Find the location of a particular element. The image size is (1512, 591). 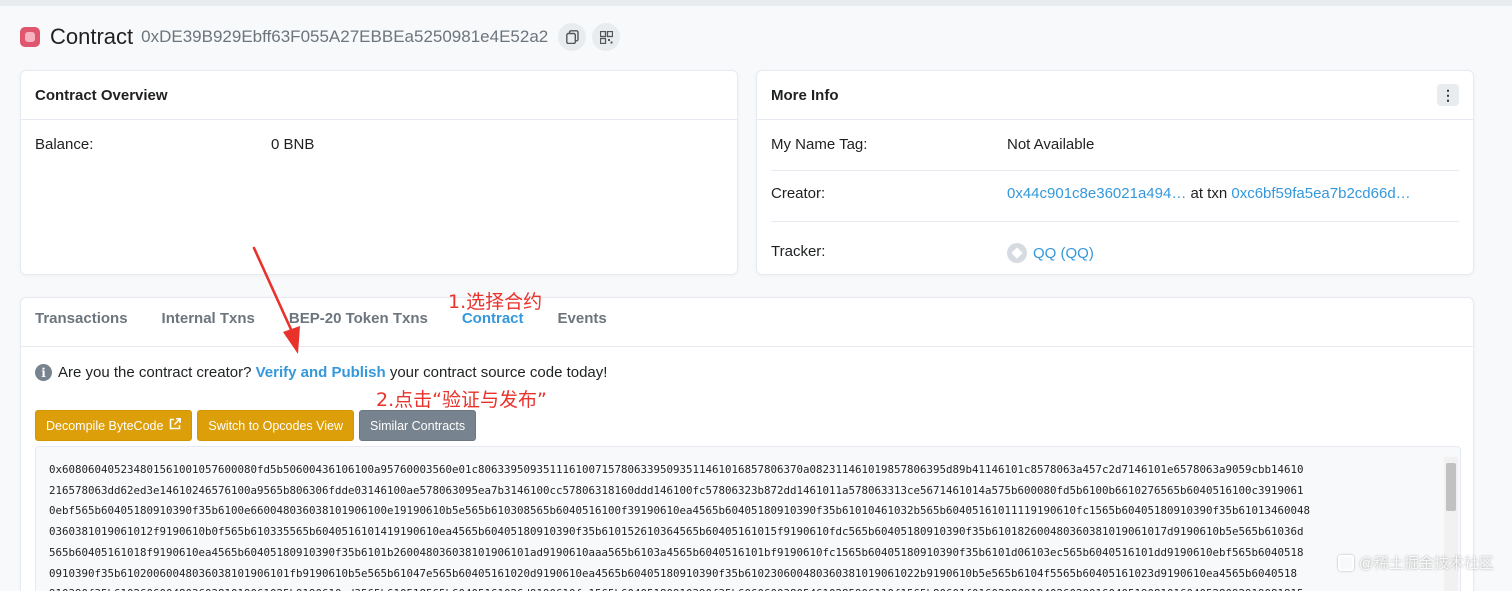

verify-and-publish-link: Verify and Publish is located at coordinates (321, 372).